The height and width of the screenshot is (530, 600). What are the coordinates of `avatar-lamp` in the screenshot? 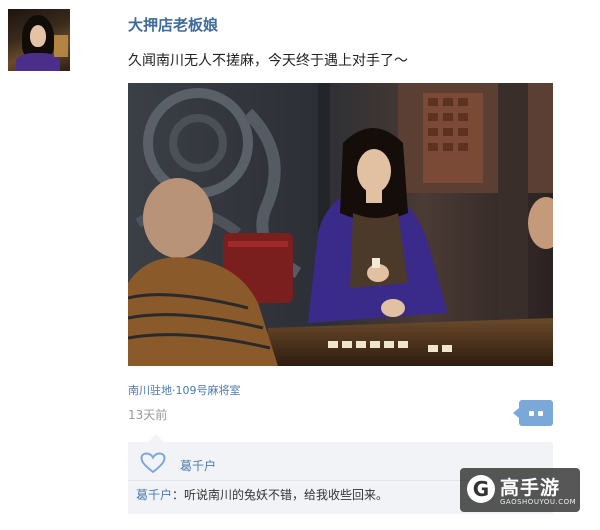 It's located at (61, 46).